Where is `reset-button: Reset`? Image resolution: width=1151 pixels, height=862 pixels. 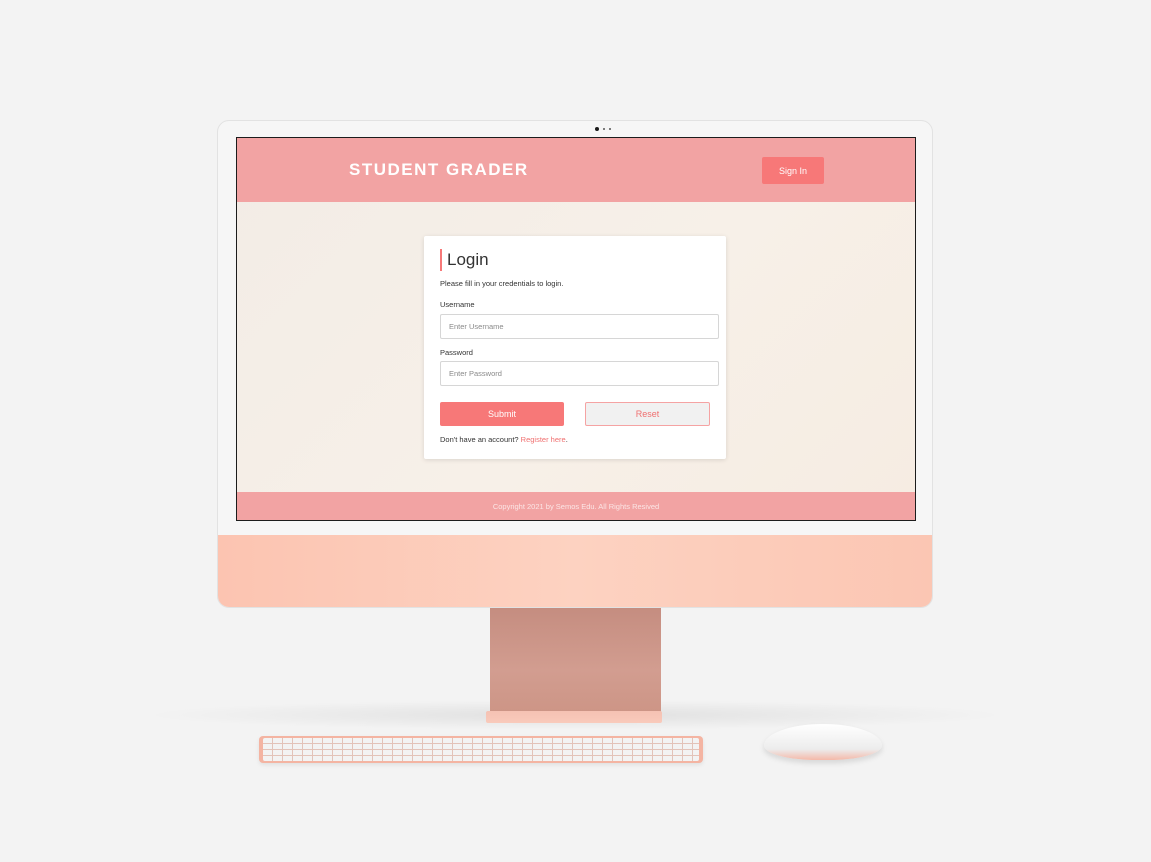
reset-button: Reset is located at coordinates (647, 414).